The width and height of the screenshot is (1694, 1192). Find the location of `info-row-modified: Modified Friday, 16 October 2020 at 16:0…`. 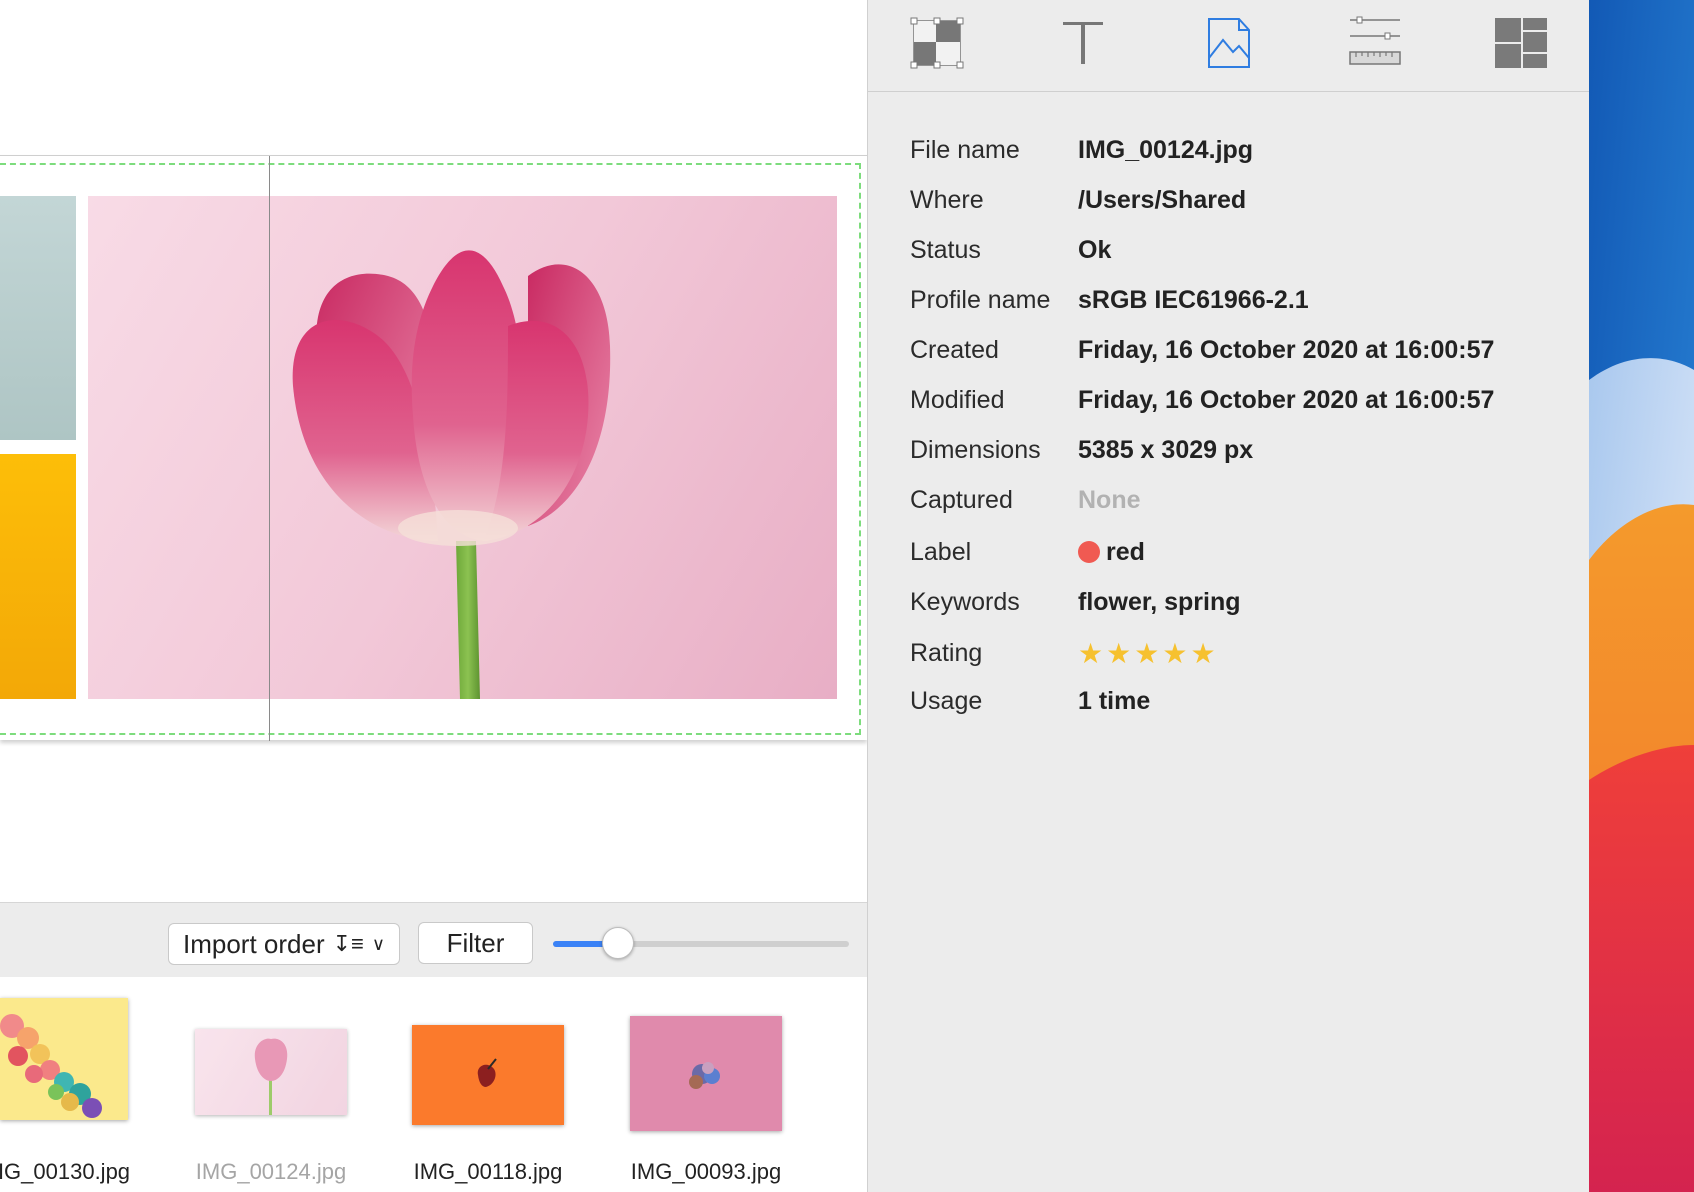

info-row-modified: Modified Friday, 16 October 2020 at 16:0… is located at coordinates (1235, 400).